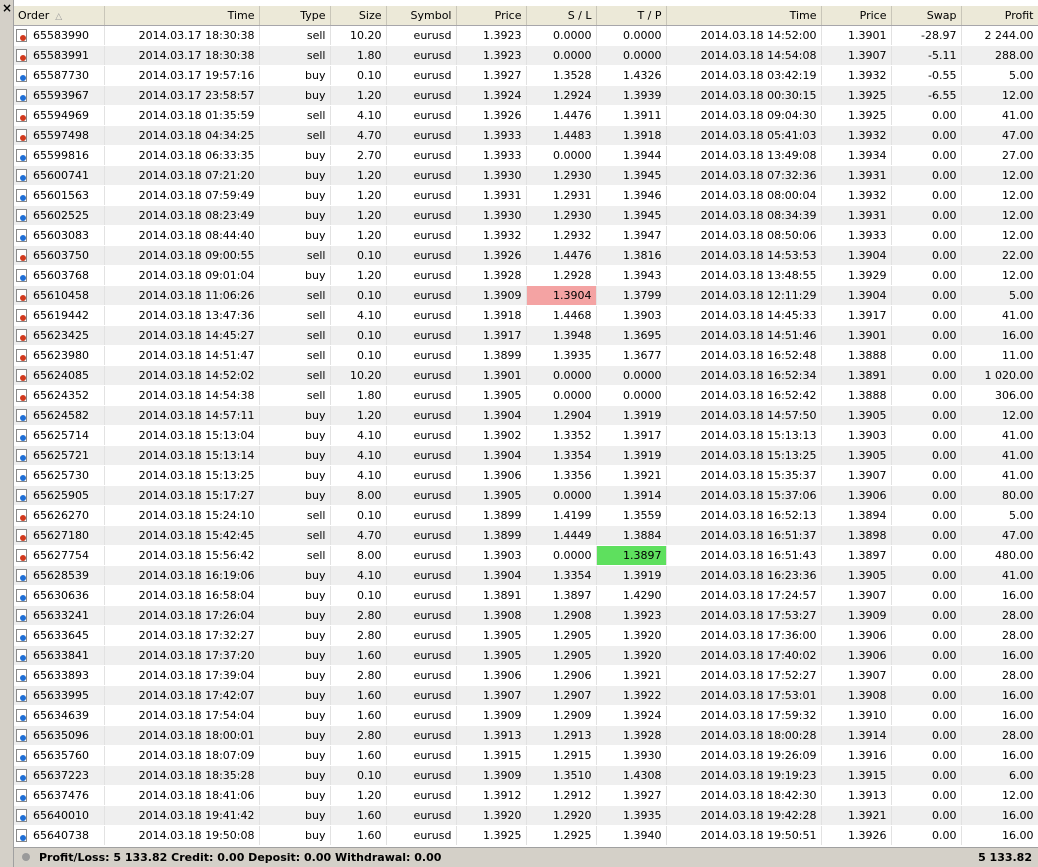 This screenshot has width=1038, height=867. What do you see at coordinates (491, 16) in the screenshot?
I see `column-header-open-price: Price` at bounding box center [491, 16].